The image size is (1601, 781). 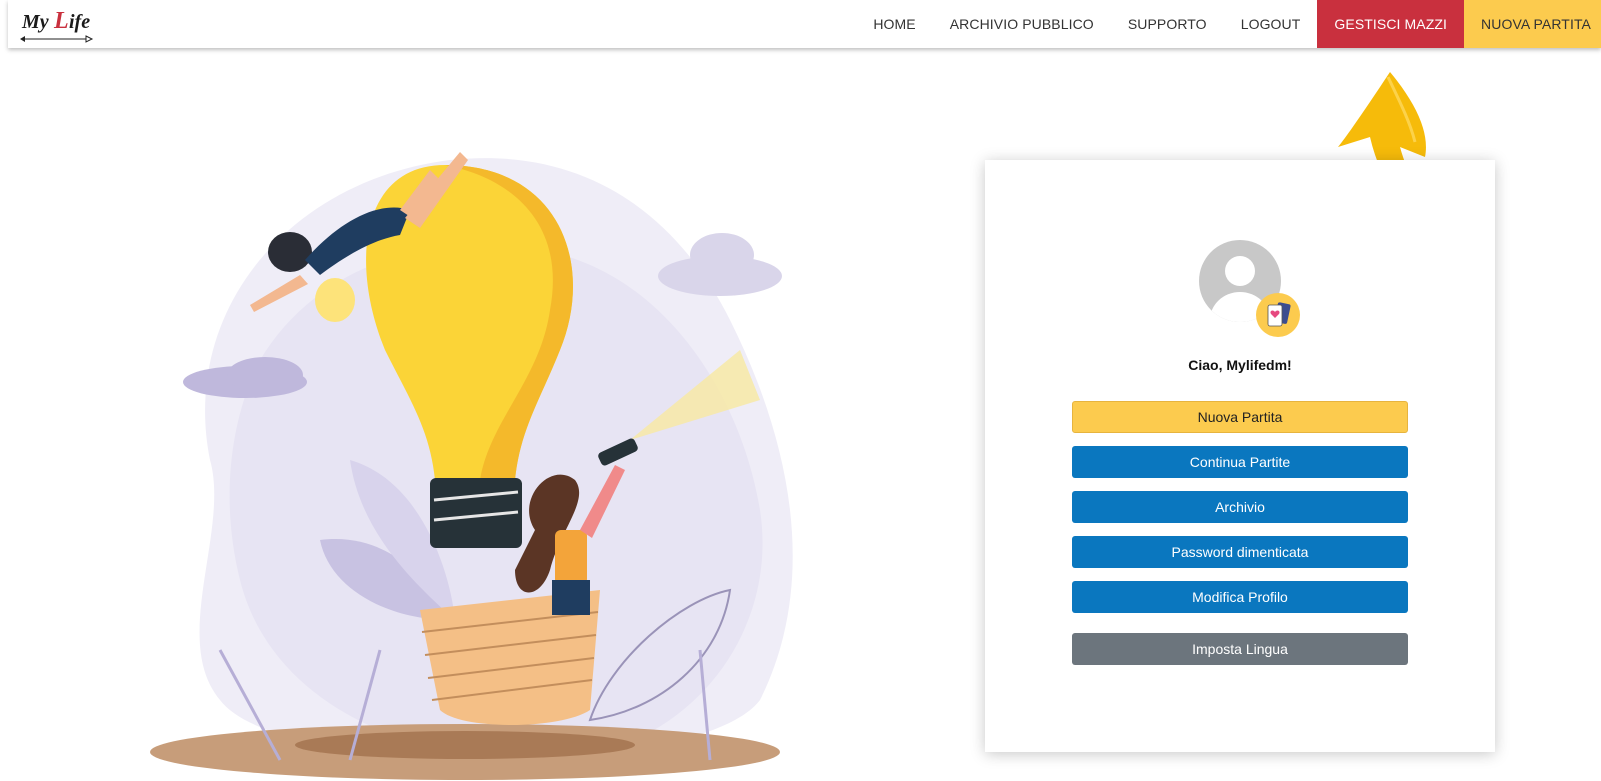 What do you see at coordinates (1240, 417) in the screenshot?
I see `new-game-button: Nuova Partita` at bounding box center [1240, 417].